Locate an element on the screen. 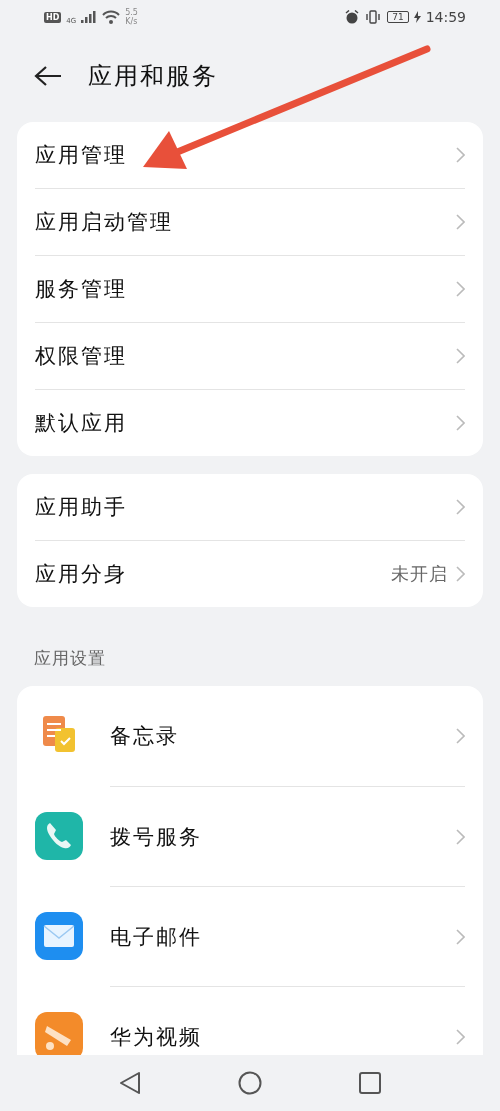  settings-item: 应用助手 is located at coordinates (250, 507).